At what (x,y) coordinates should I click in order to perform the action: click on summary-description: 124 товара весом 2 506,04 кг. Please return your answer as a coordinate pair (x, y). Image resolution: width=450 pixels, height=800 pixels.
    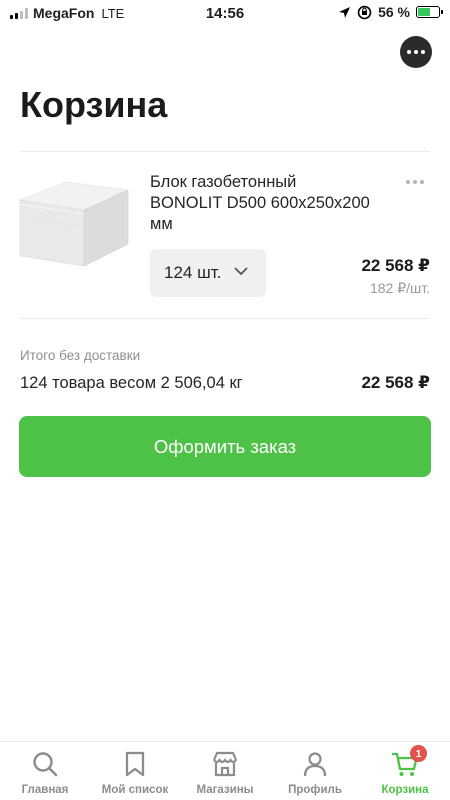
    Looking at the image, I should click on (131, 383).